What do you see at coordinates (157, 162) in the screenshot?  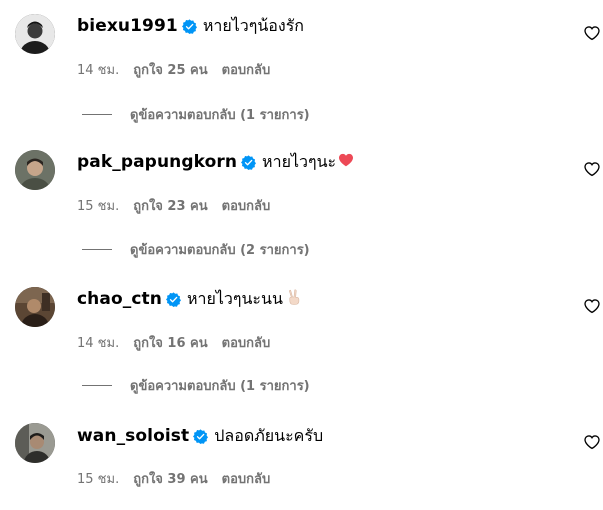 I see `username: pak_papungkorn` at bounding box center [157, 162].